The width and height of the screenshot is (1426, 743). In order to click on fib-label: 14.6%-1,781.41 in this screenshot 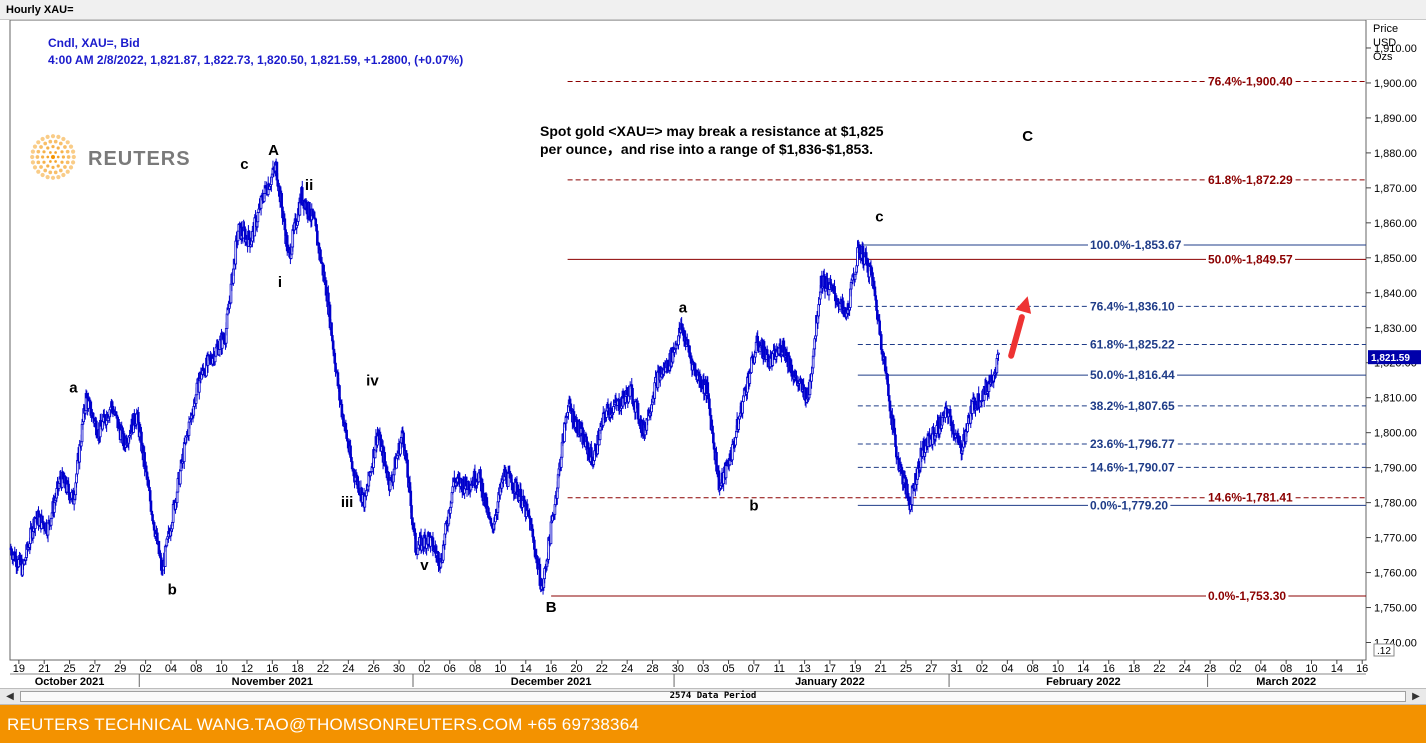, I will do `click(1250, 498)`.